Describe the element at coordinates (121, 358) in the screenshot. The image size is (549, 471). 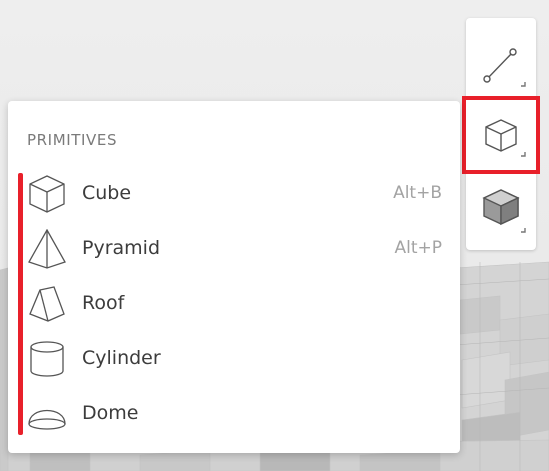
I see `menu-item-label: Cylinder` at that location.